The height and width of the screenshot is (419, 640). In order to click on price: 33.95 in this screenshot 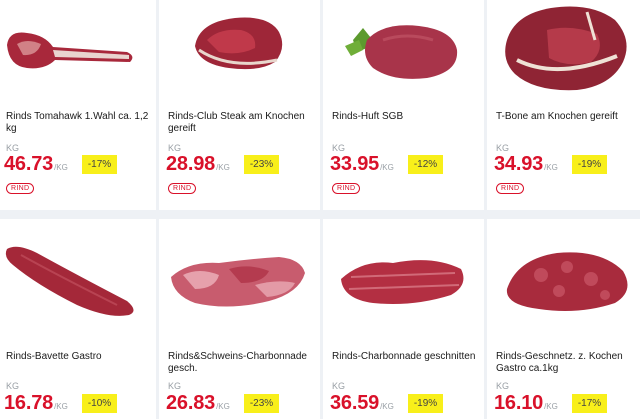, I will do `click(355, 164)`.